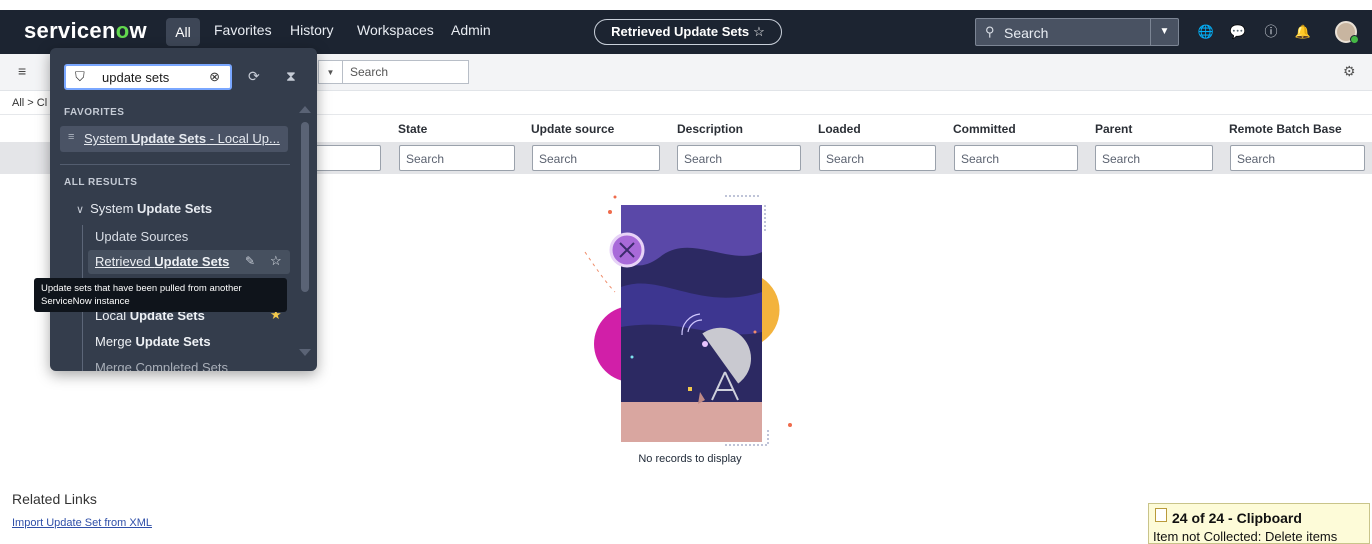 This screenshot has width=1372, height=544. Describe the element at coordinates (739, 158) in the screenshot. I see `filter-input-description: Search` at that location.